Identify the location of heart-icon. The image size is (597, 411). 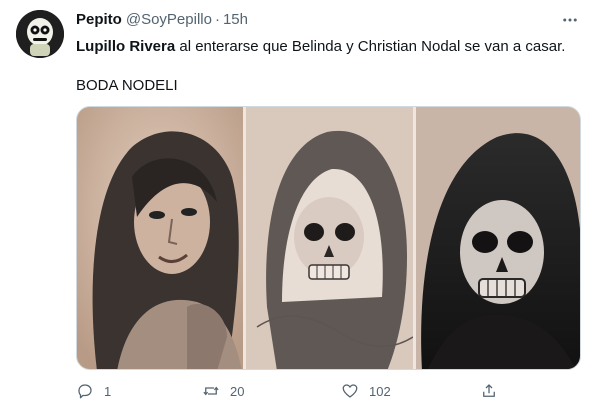
(350, 391).